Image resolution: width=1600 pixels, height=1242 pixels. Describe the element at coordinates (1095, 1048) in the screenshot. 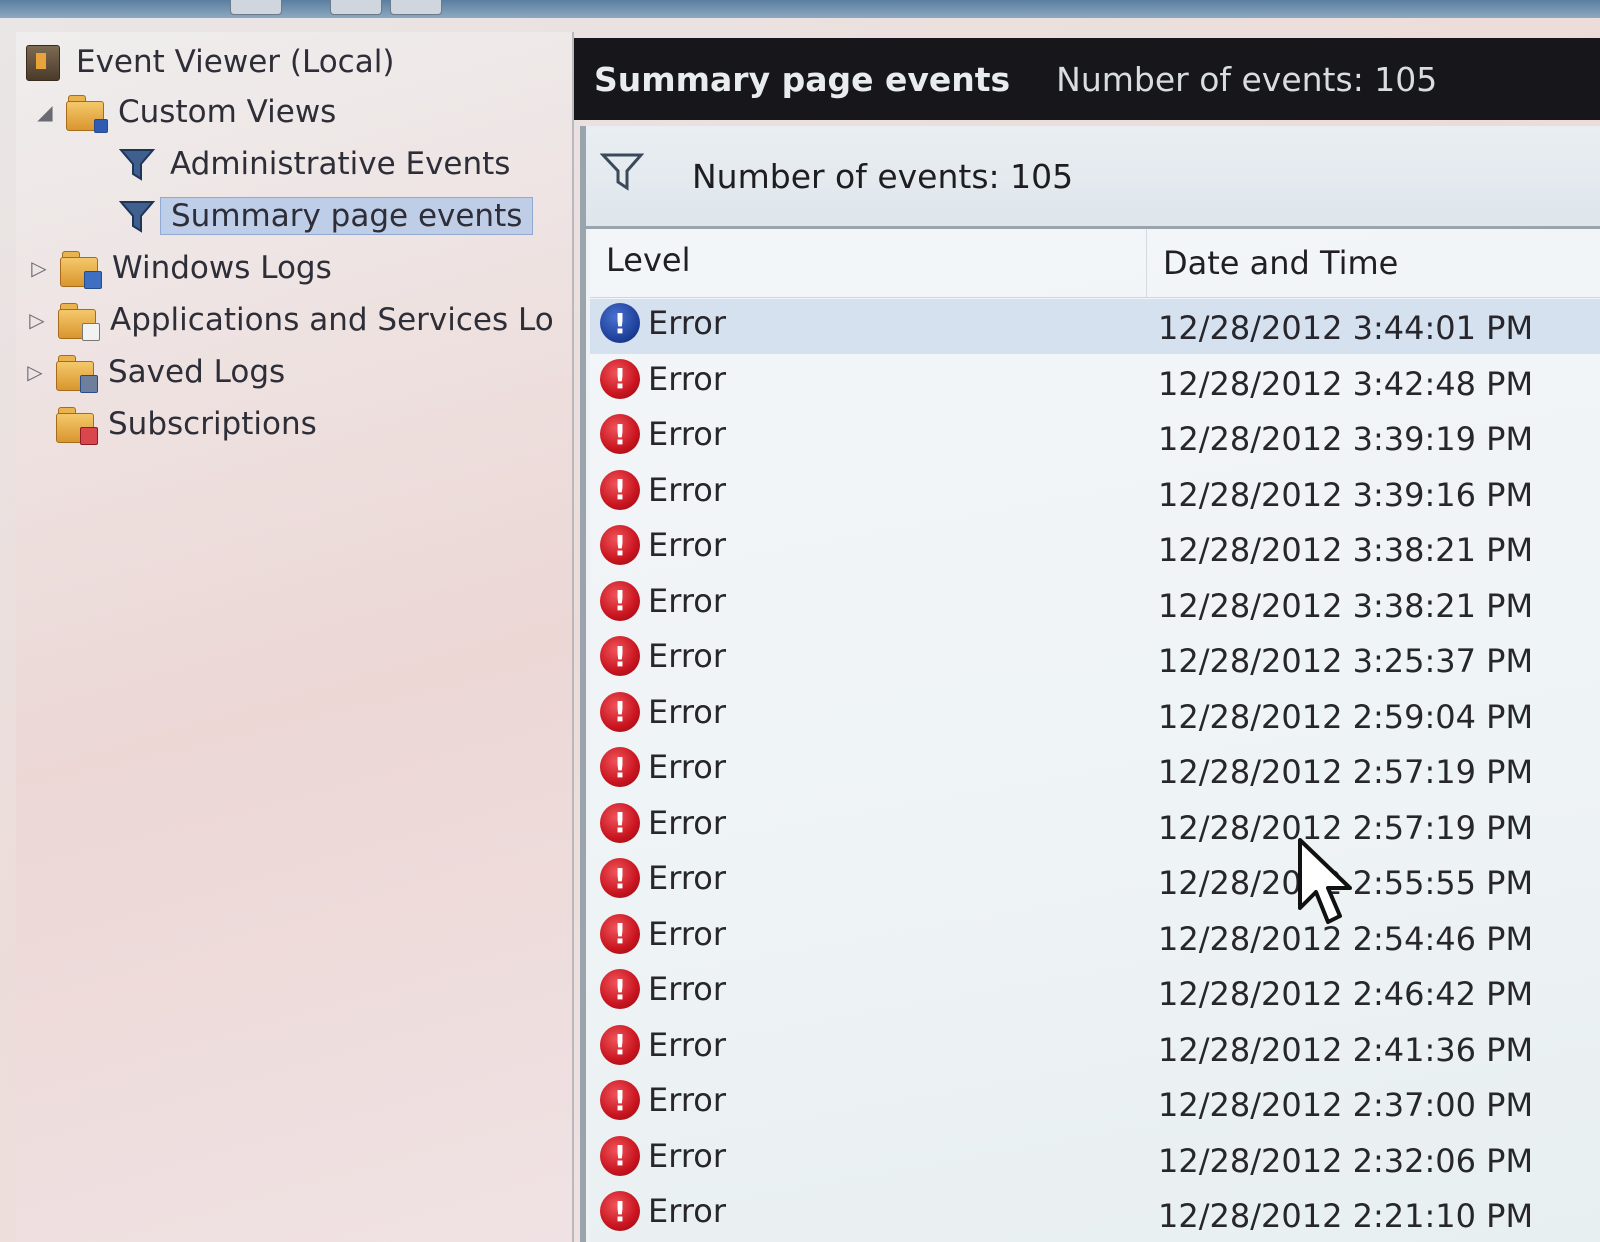

I see `table-row: ! Error 12/28/2012 2:41:36 PM` at that location.